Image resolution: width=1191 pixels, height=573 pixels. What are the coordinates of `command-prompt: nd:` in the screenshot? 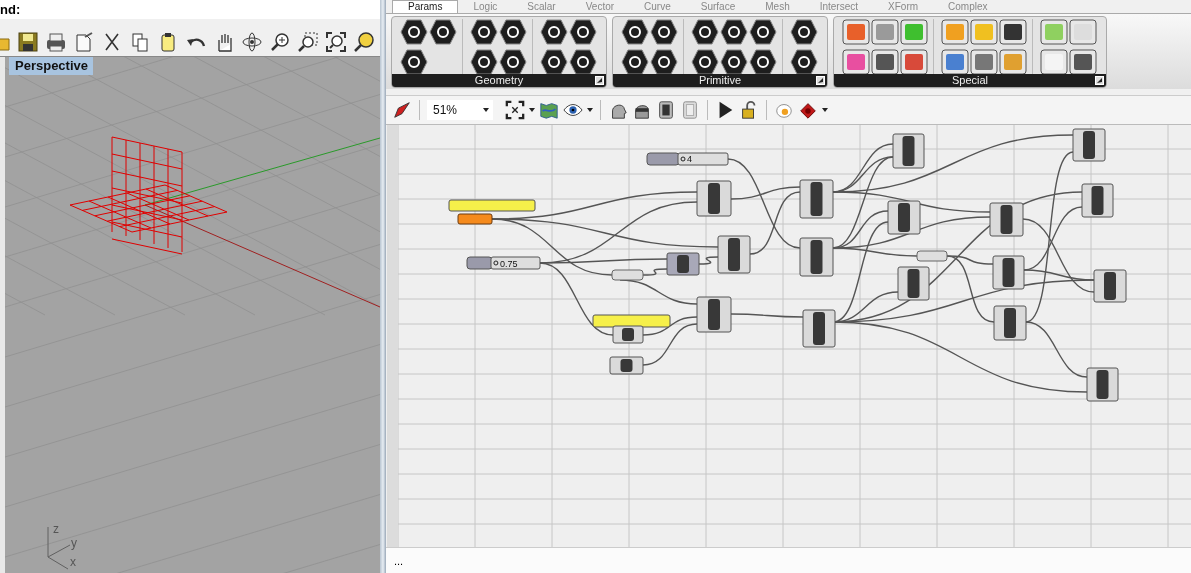 It's located at (10, 9).